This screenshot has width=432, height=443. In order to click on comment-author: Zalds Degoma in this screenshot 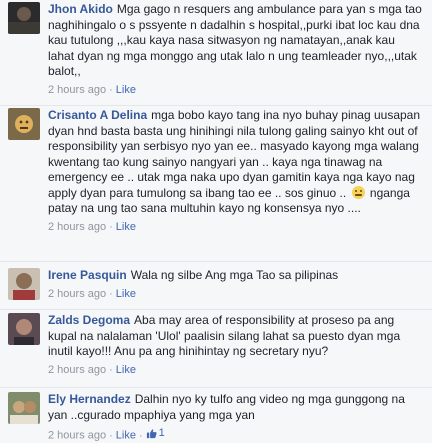, I will do `click(89, 320)`.